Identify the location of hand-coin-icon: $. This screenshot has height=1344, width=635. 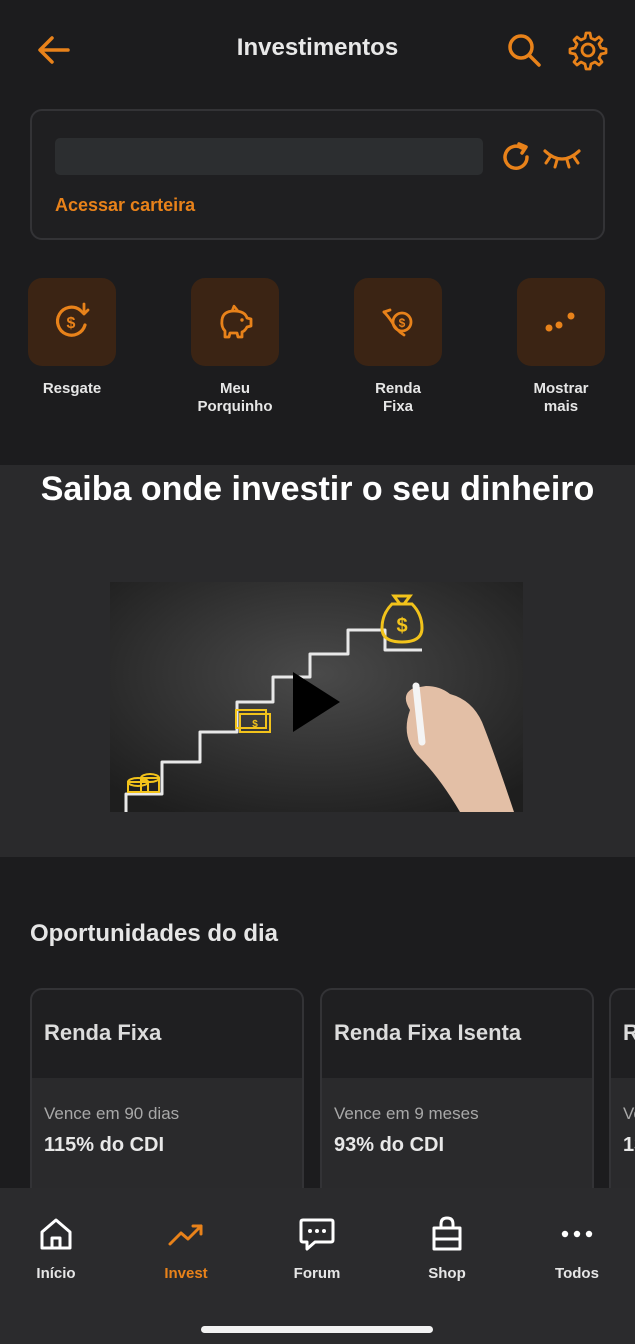
(397, 322).